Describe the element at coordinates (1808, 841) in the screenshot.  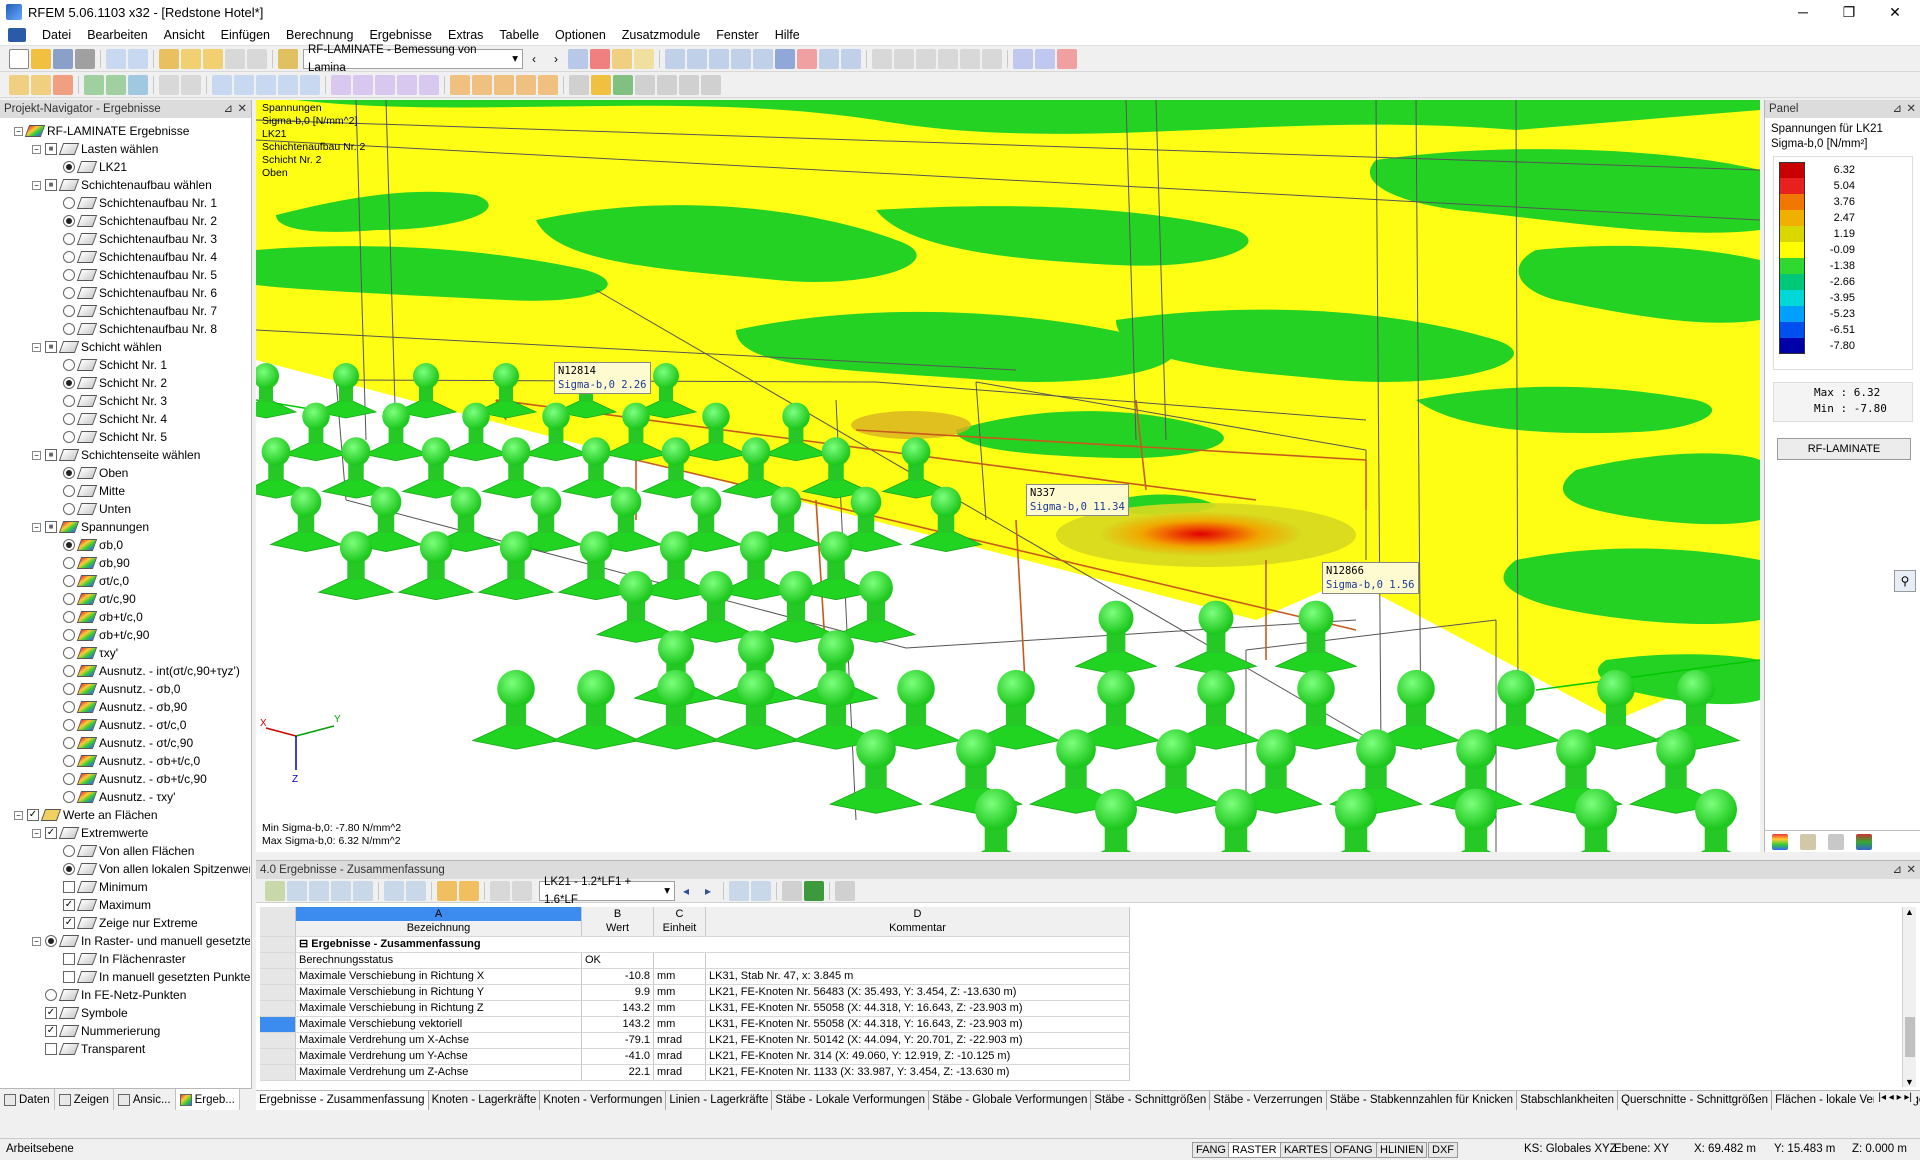
I see `factors-icon` at that location.